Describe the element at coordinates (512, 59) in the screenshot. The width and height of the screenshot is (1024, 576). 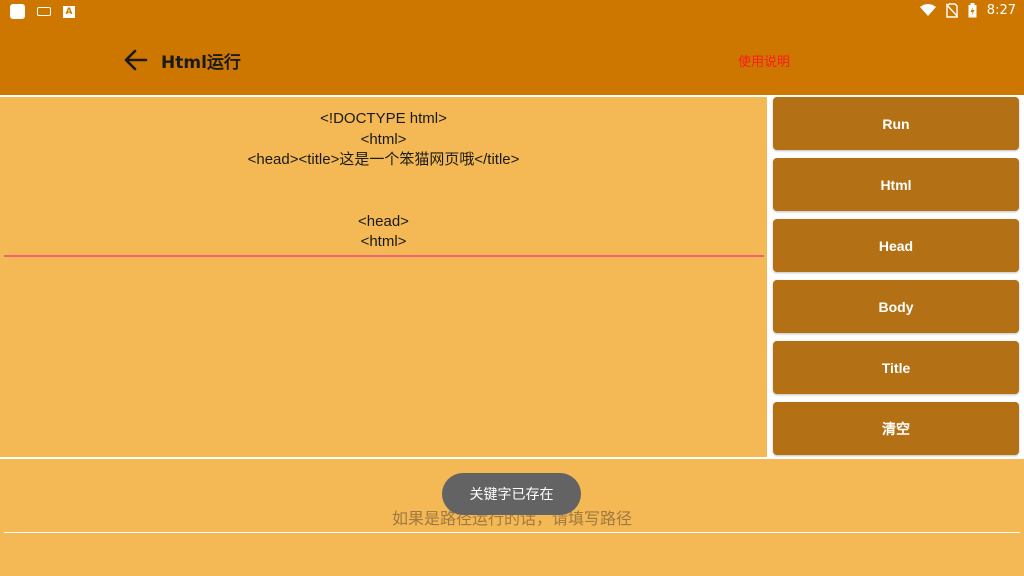
I see `app-bar: Html运行 使用说明` at that location.